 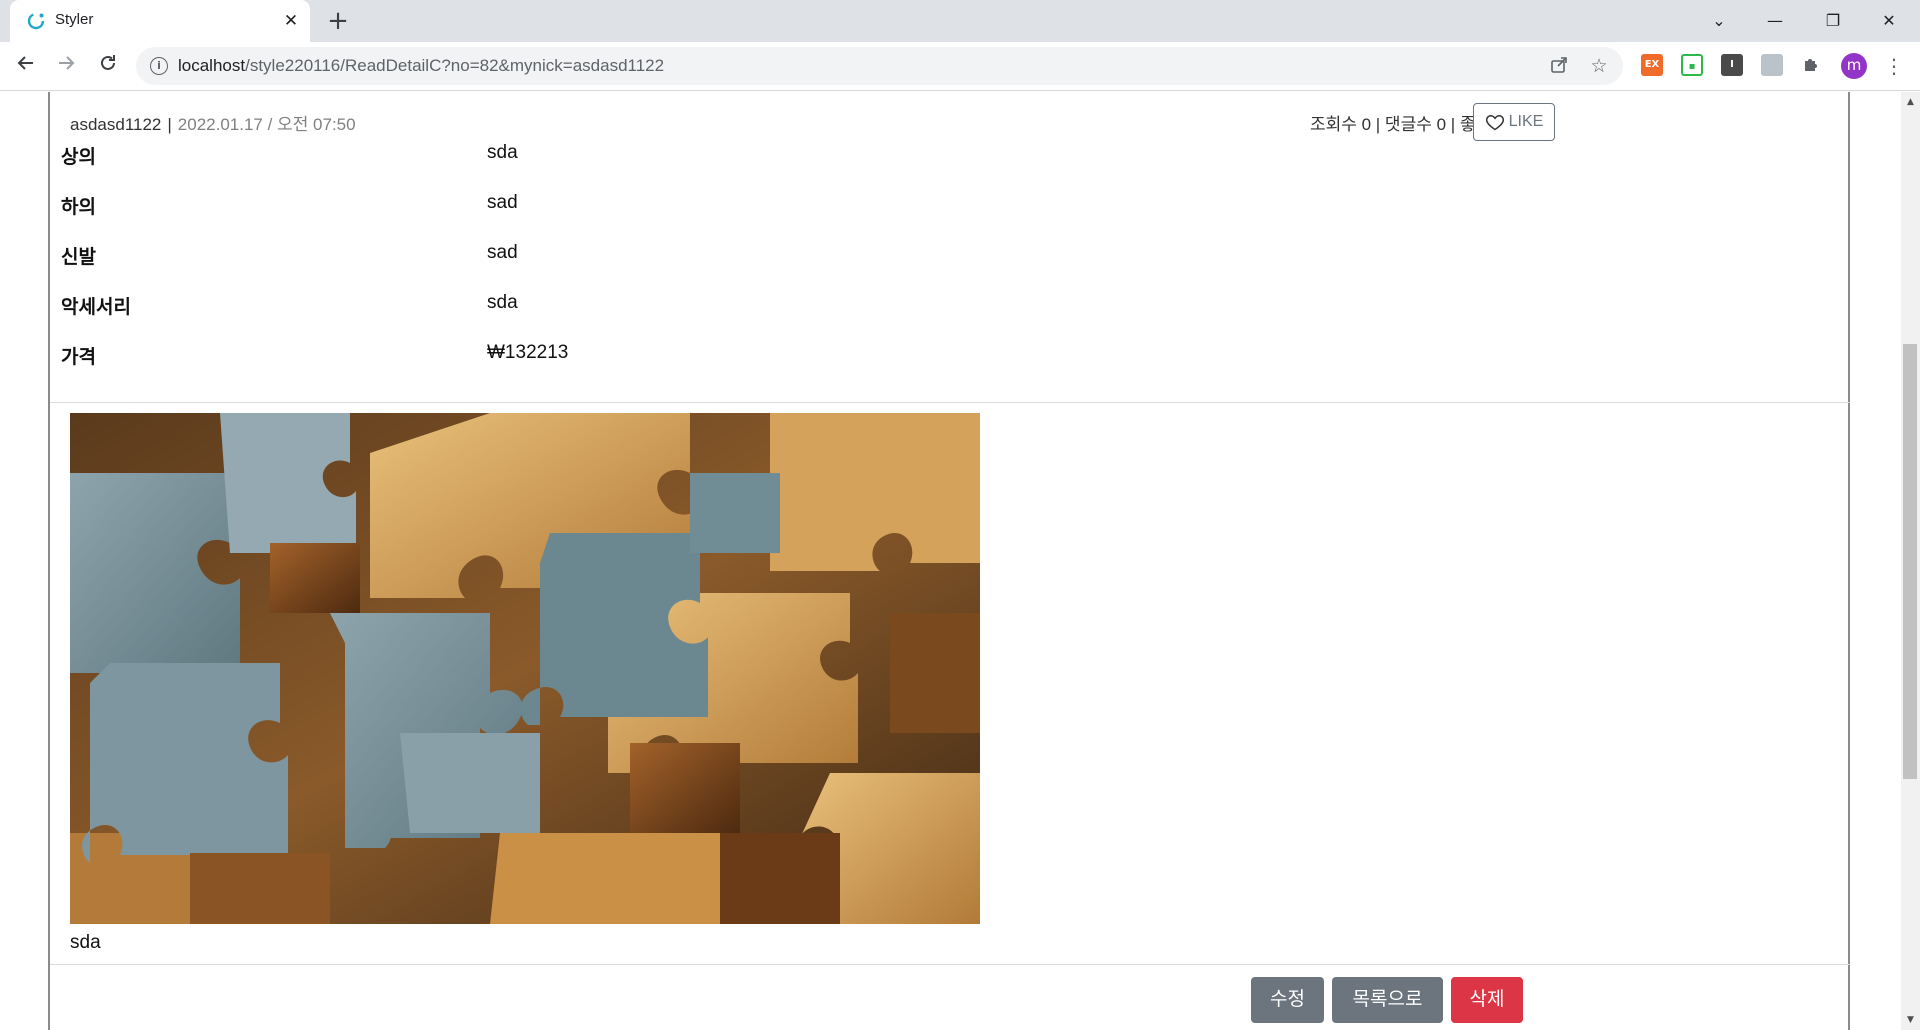 What do you see at coordinates (960, 21) in the screenshot?
I see `tab-strip: Styler ✕ + ⌄ — ❐ ✕` at bounding box center [960, 21].